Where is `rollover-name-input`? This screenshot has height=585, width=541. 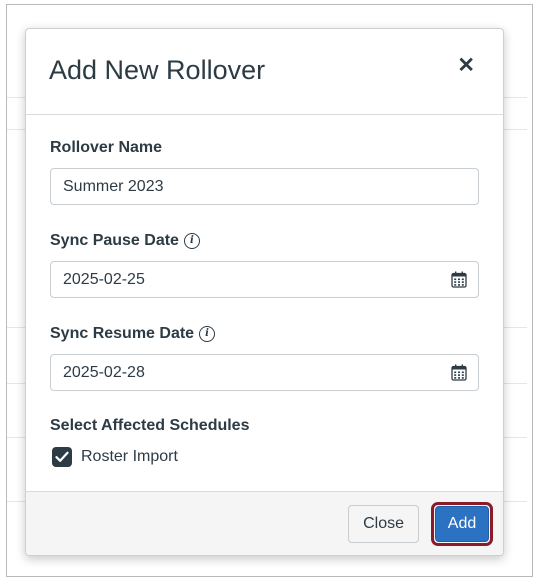 rollover-name-input is located at coordinates (264, 186).